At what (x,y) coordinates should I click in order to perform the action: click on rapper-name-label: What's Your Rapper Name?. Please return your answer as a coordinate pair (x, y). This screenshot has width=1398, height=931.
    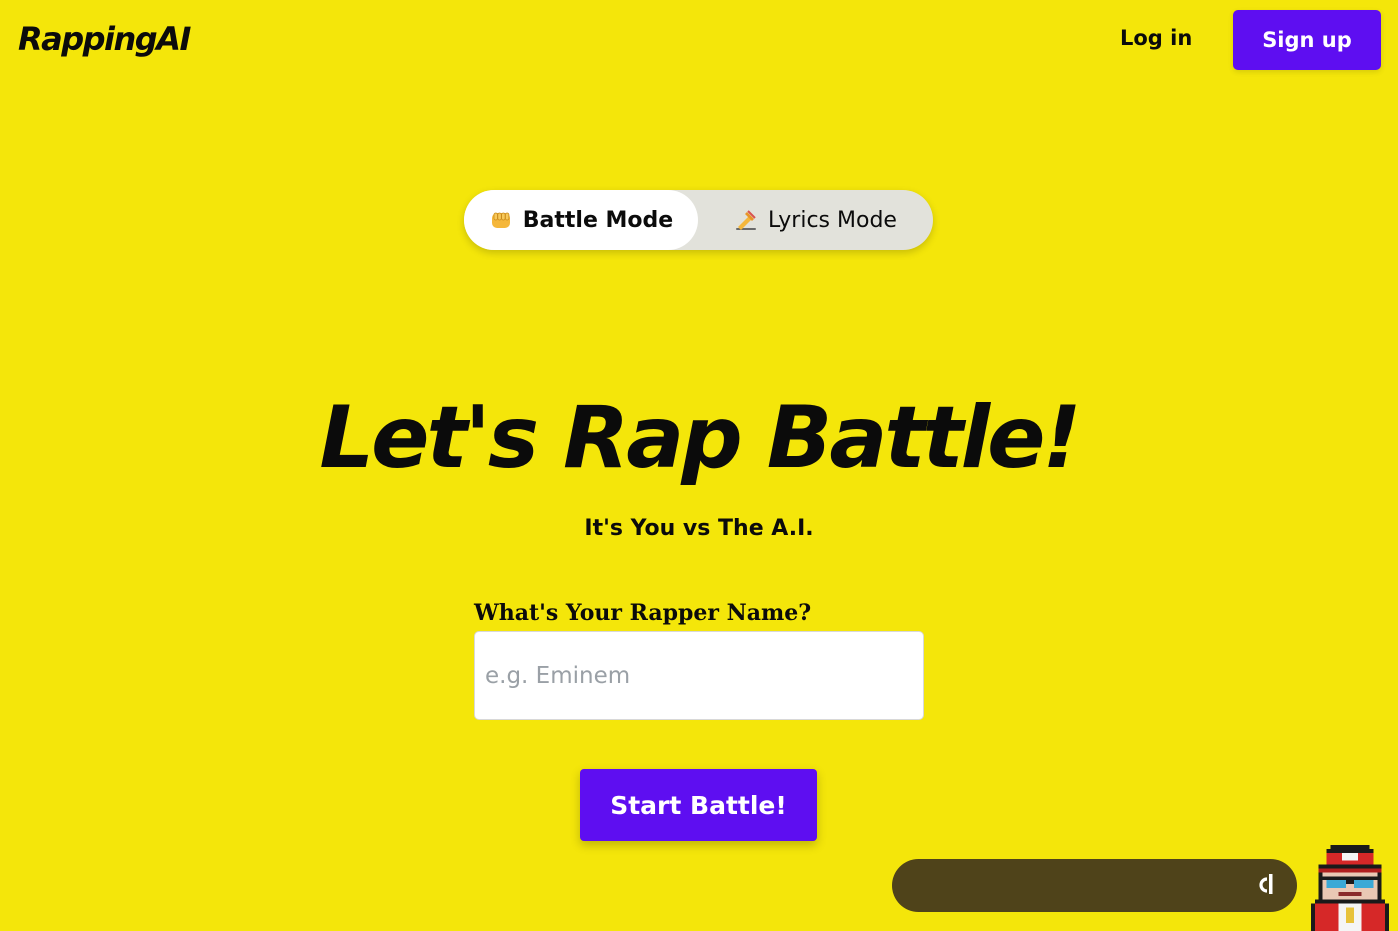
    Looking at the image, I should click on (643, 613).